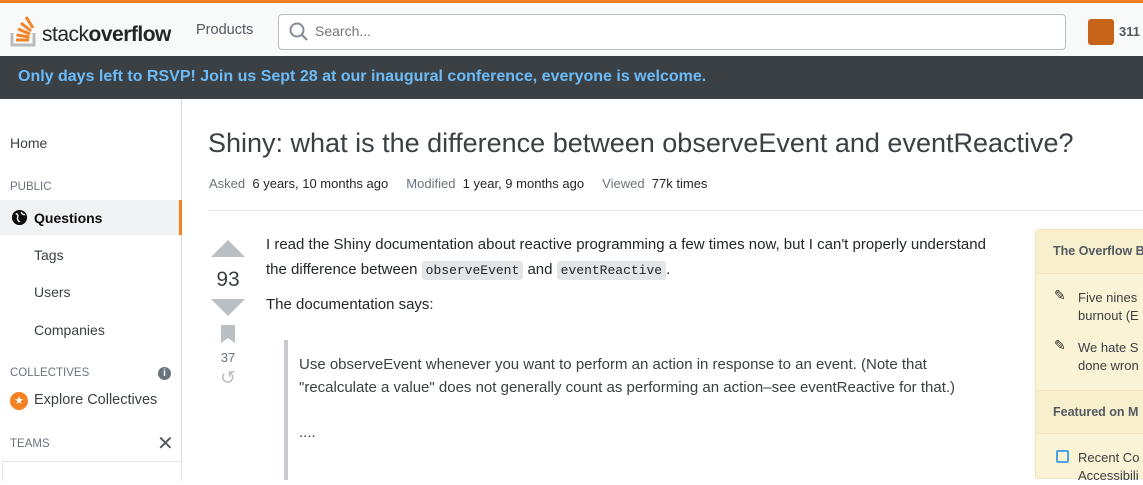 This screenshot has width=1143, height=485. What do you see at coordinates (228, 307) in the screenshot?
I see `downvote-button` at bounding box center [228, 307].